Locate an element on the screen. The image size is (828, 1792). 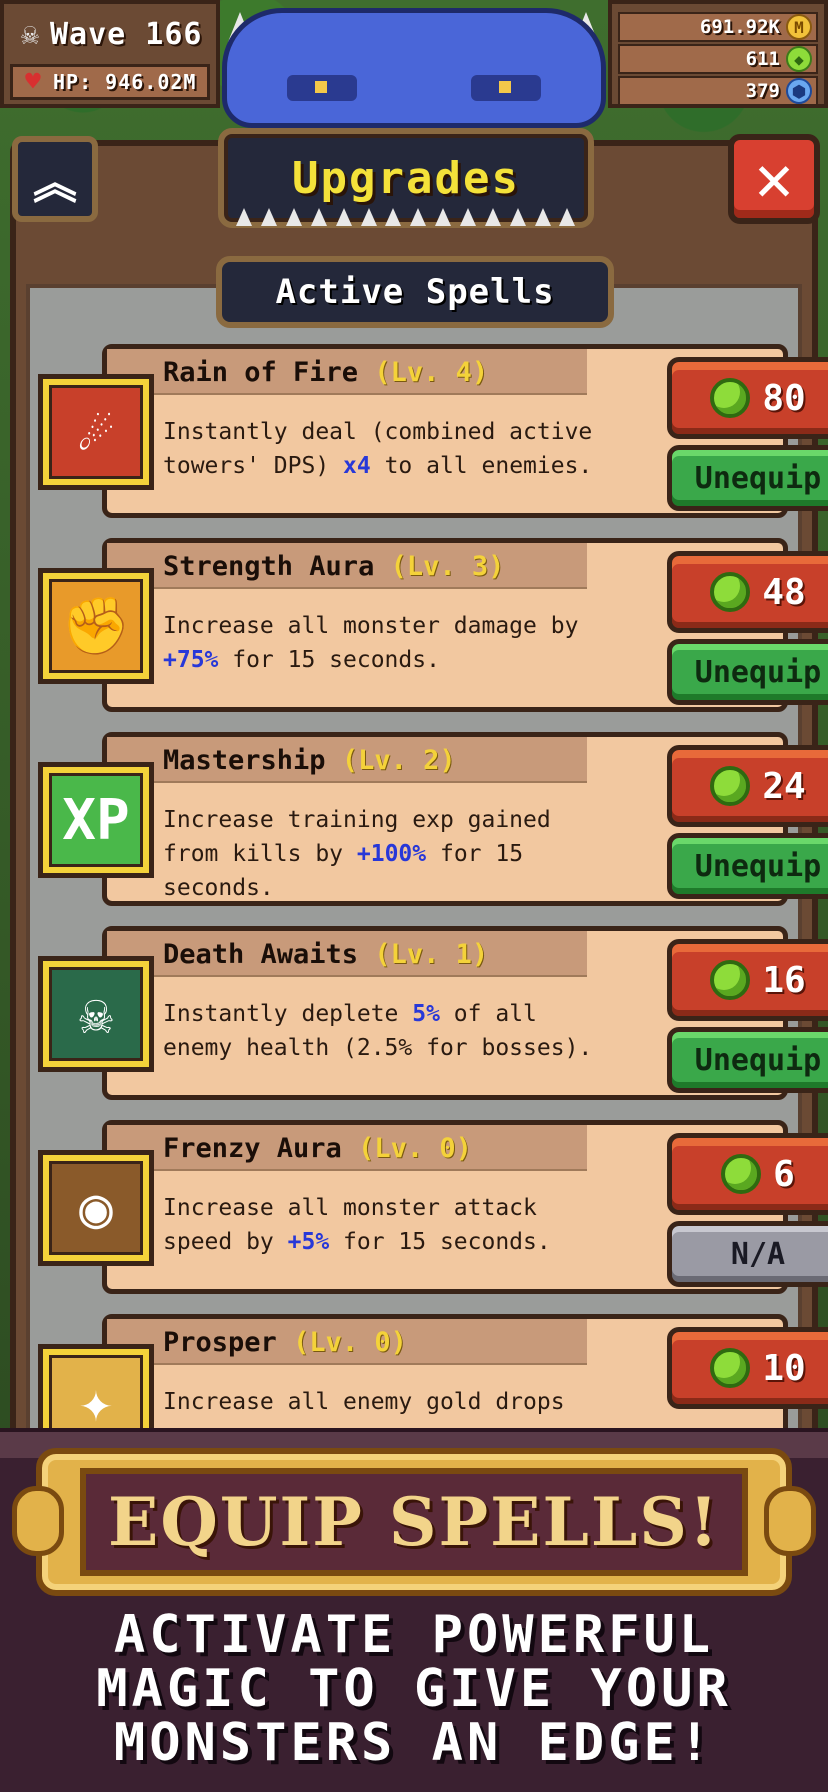
upgrade-cost-button: 16 is located at coordinates (747, 980).